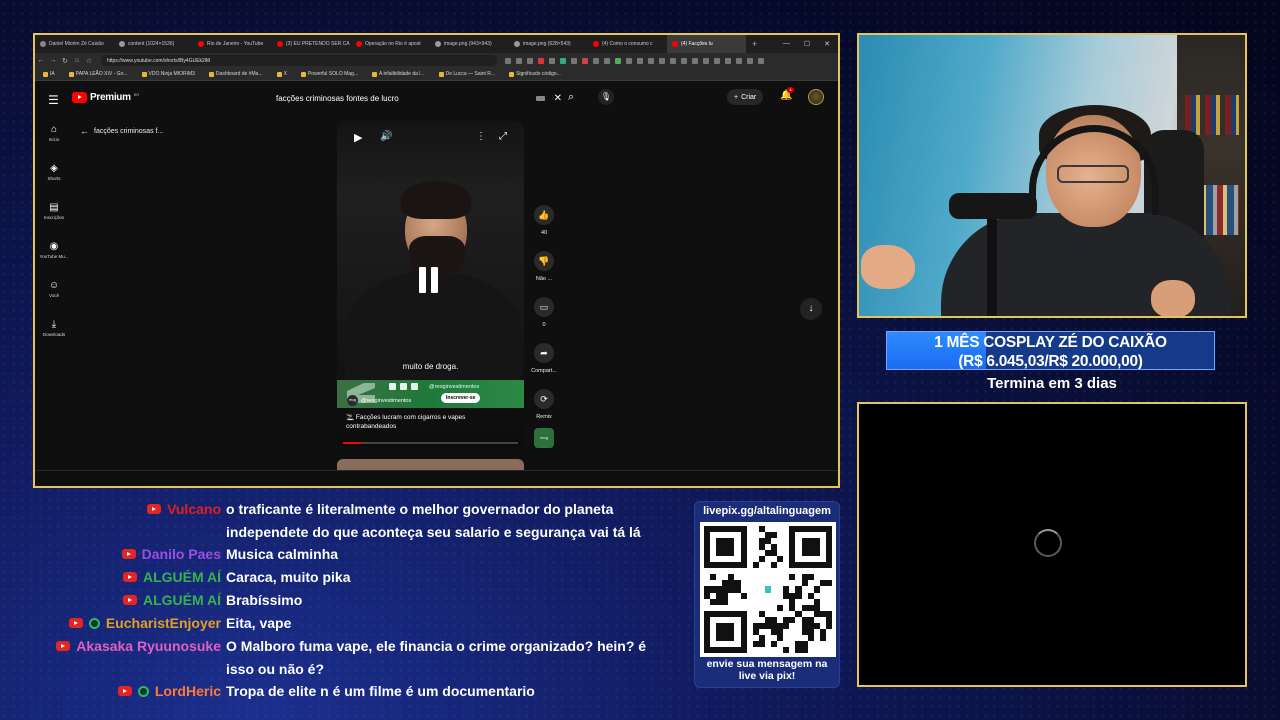  What do you see at coordinates (379, 400) in the screenshot?
I see `channel-link: reog @reoginvestimentos` at bounding box center [379, 400].